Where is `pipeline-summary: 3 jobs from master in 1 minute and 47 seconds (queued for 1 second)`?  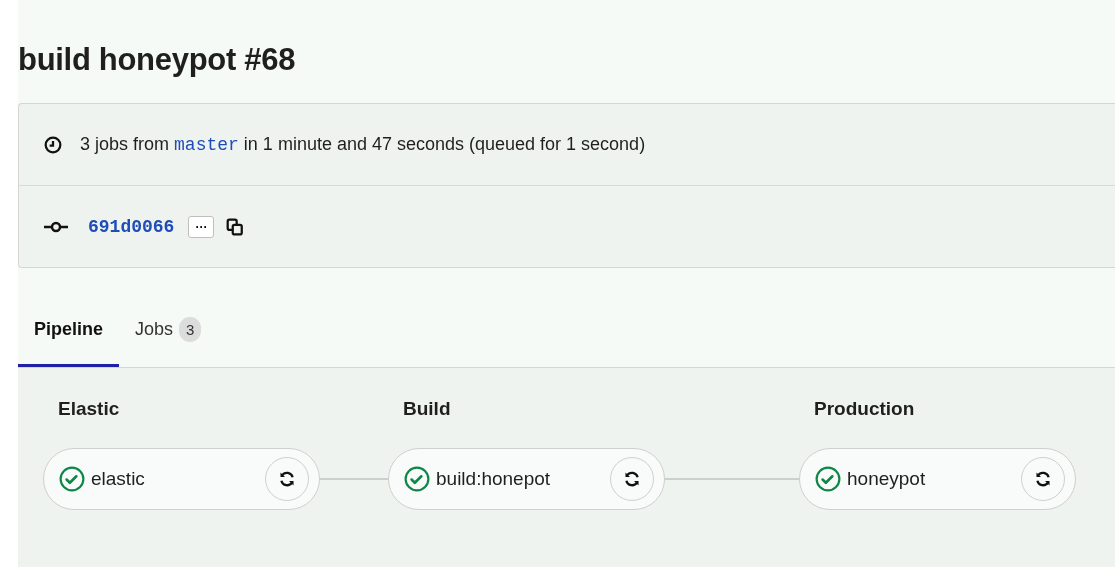
pipeline-summary: 3 jobs from master in 1 minute and 47 seconds (queued for 1 second) is located at coordinates (363, 144).